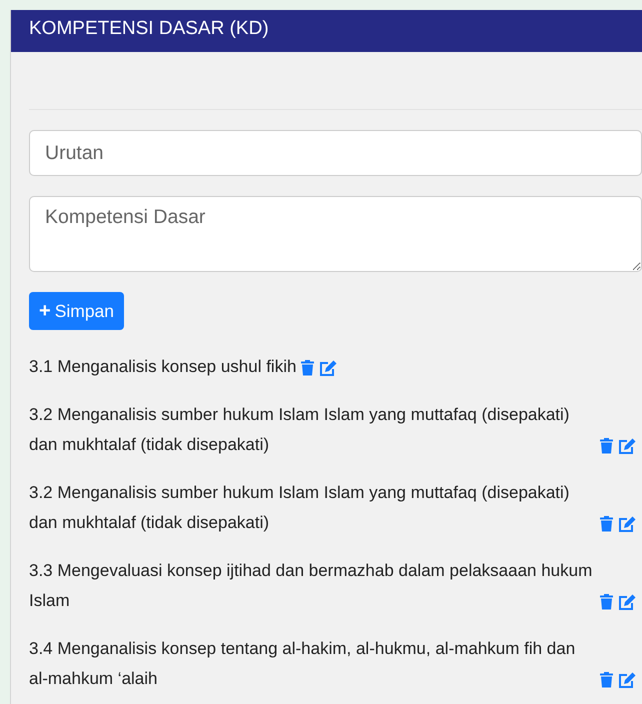 The height and width of the screenshot is (704, 642). What do you see at coordinates (302, 664) in the screenshot?
I see `competence-text: 3.4 Menganalisis konsep tentang al-hakim, al-hukmu, al-mahkum fih dan al-mahkum ‘alaih` at bounding box center [302, 664].